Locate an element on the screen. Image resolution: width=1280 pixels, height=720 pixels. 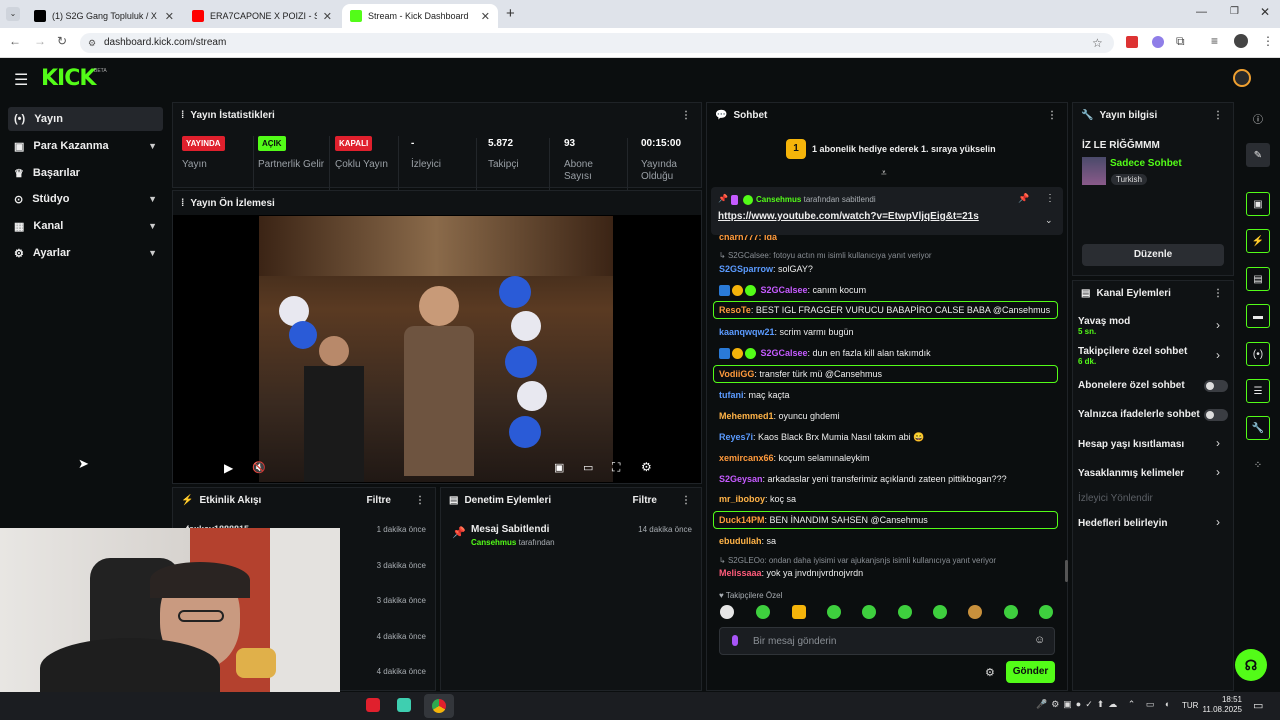
sidebar-item-para-kazanma: ▣ Para Kazanma ▼ is located at coordinates (85, 146).